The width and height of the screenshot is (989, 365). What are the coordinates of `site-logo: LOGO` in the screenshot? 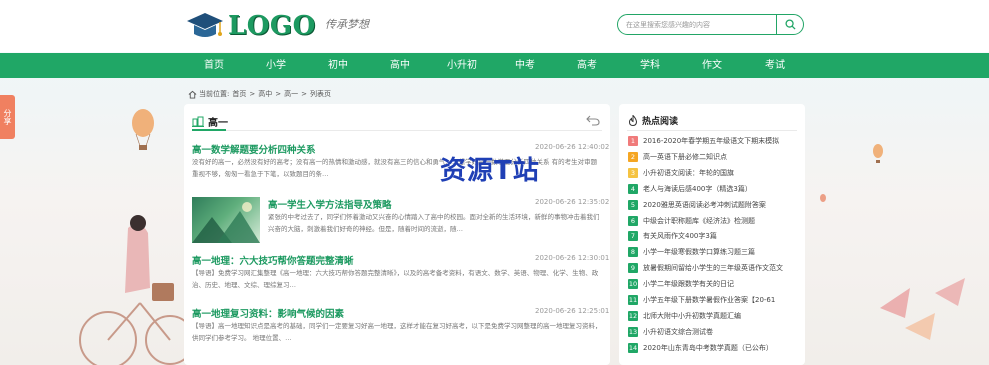 It's located at (250, 26).